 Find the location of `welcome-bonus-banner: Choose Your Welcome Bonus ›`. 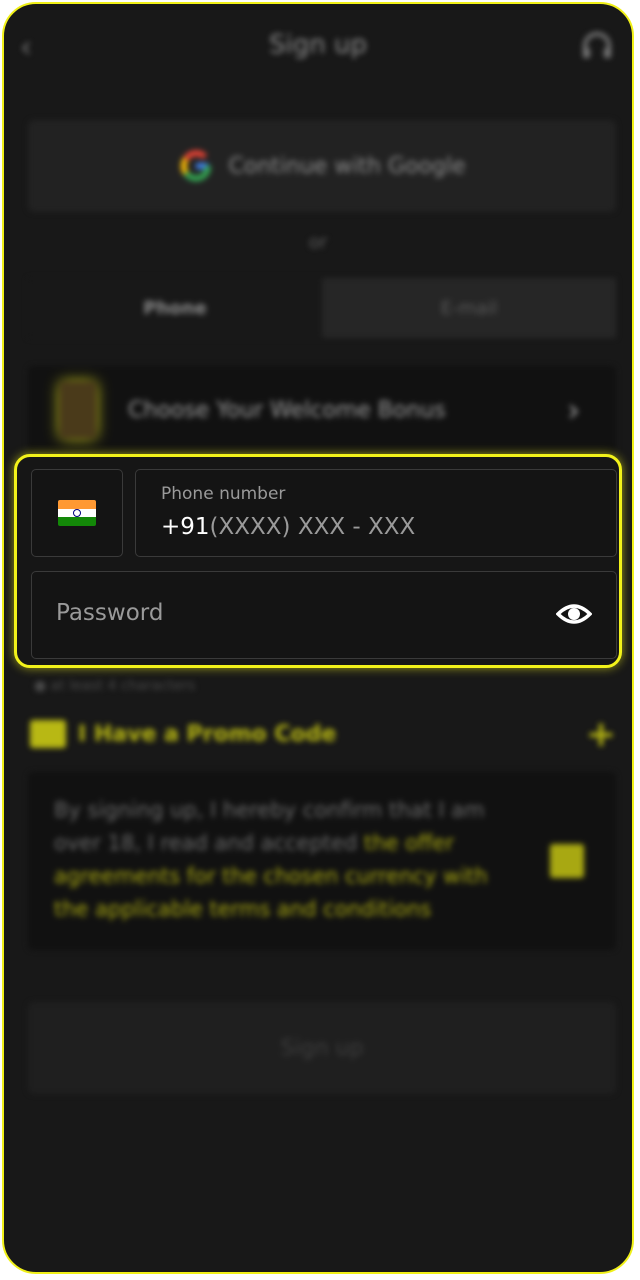

welcome-bonus-banner: Choose Your Welcome Bonus › is located at coordinates (322, 410).